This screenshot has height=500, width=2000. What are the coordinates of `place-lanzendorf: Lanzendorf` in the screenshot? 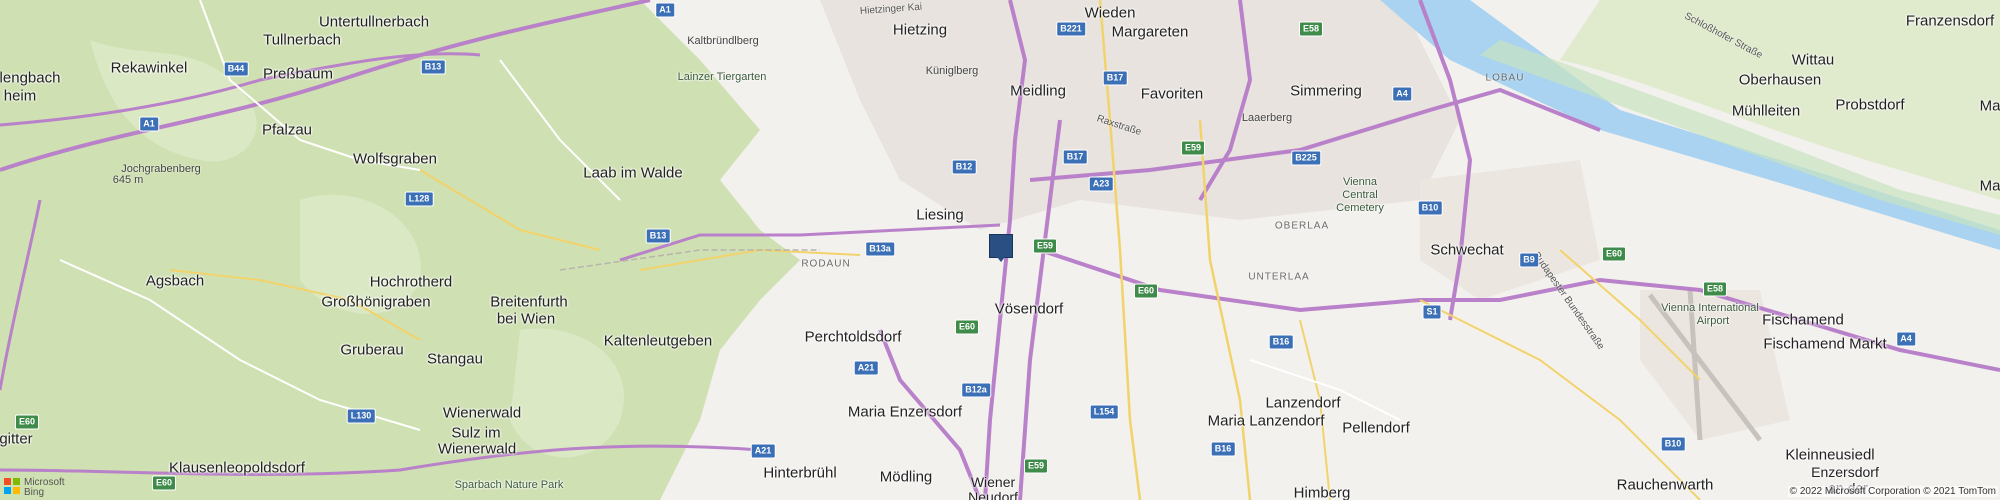 It's located at (1303, 403).